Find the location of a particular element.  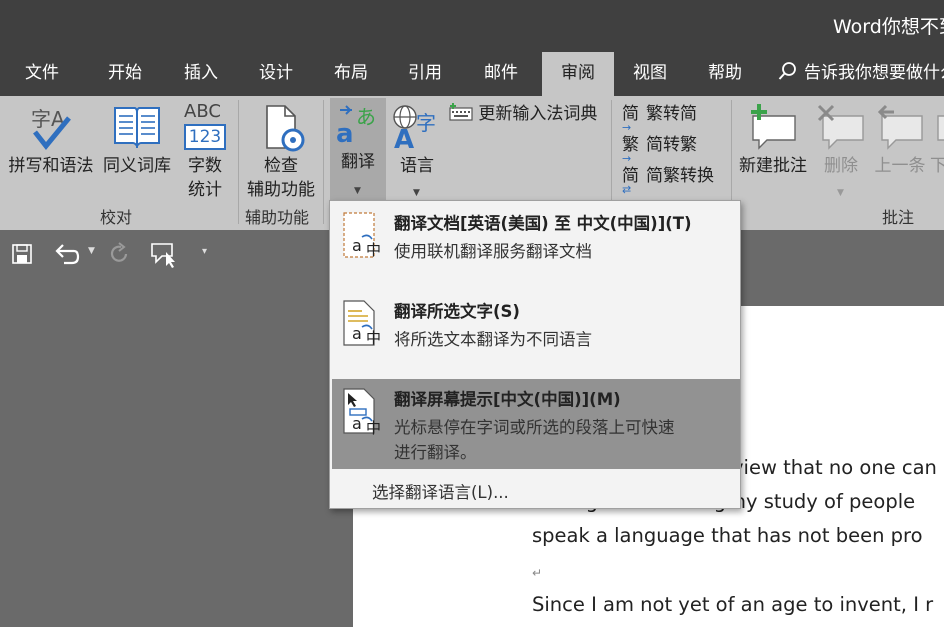

spelling-grammar-button: 字A 拼写和语法 is located at coordinates (51, 150).